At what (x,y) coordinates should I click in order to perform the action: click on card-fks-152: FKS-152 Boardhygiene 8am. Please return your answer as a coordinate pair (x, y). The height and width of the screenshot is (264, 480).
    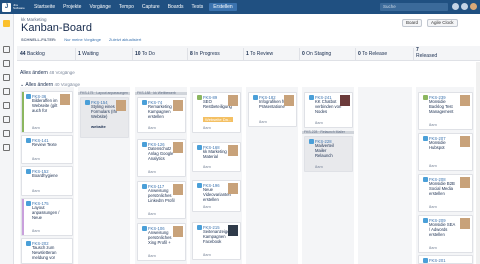
    Looking at the image, I should click on (47, 181).